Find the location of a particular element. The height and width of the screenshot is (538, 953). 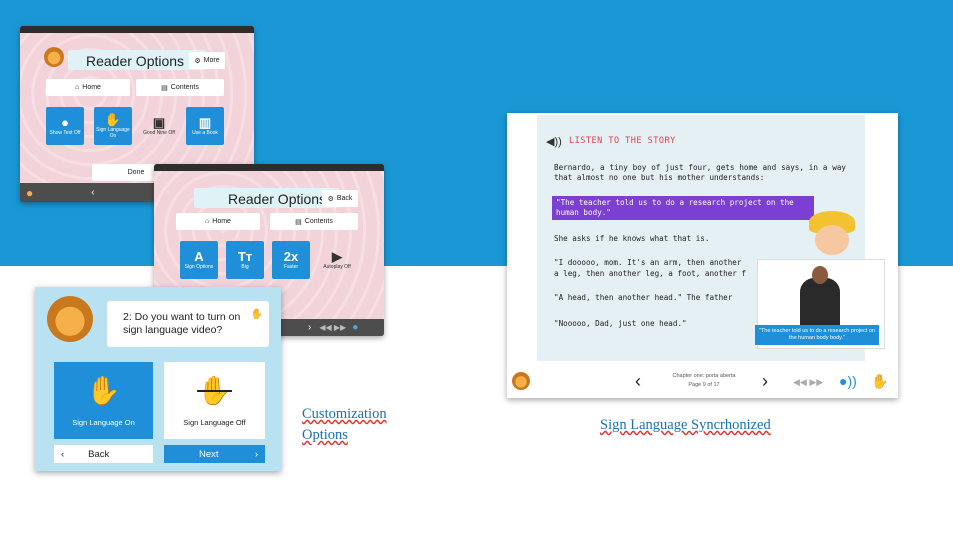

big-text-tile: Tт Big is located at coordinates (245, 260).